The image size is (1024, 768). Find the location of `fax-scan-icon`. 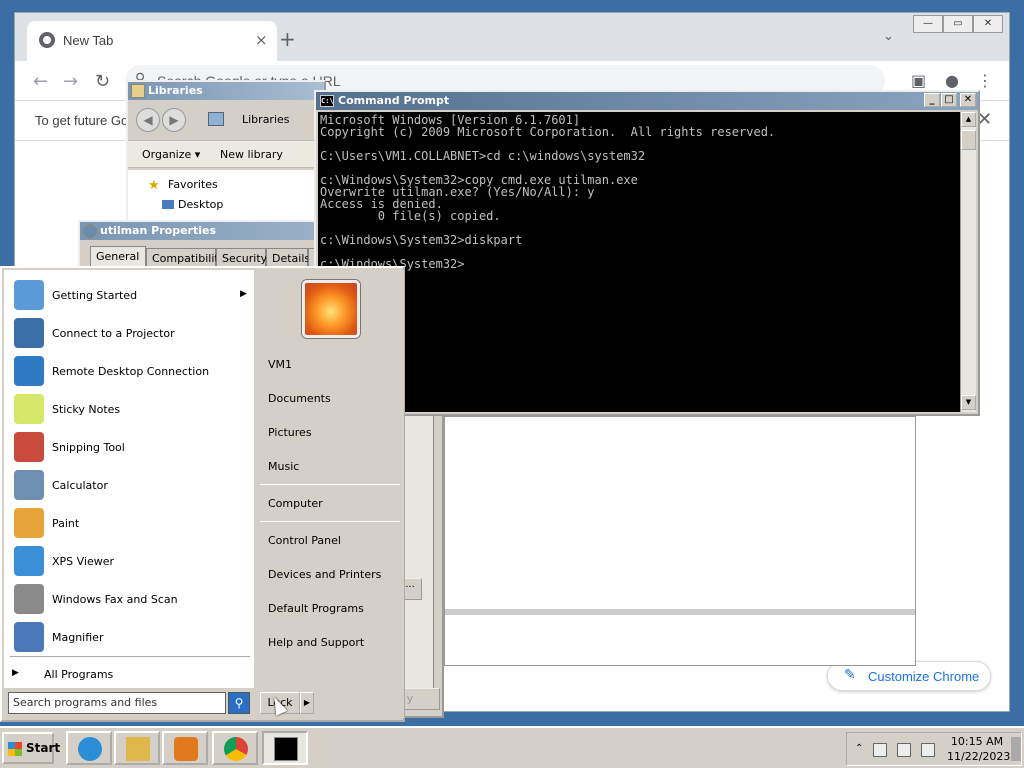

fax-scan-icon is located at coordinates (29, 599).